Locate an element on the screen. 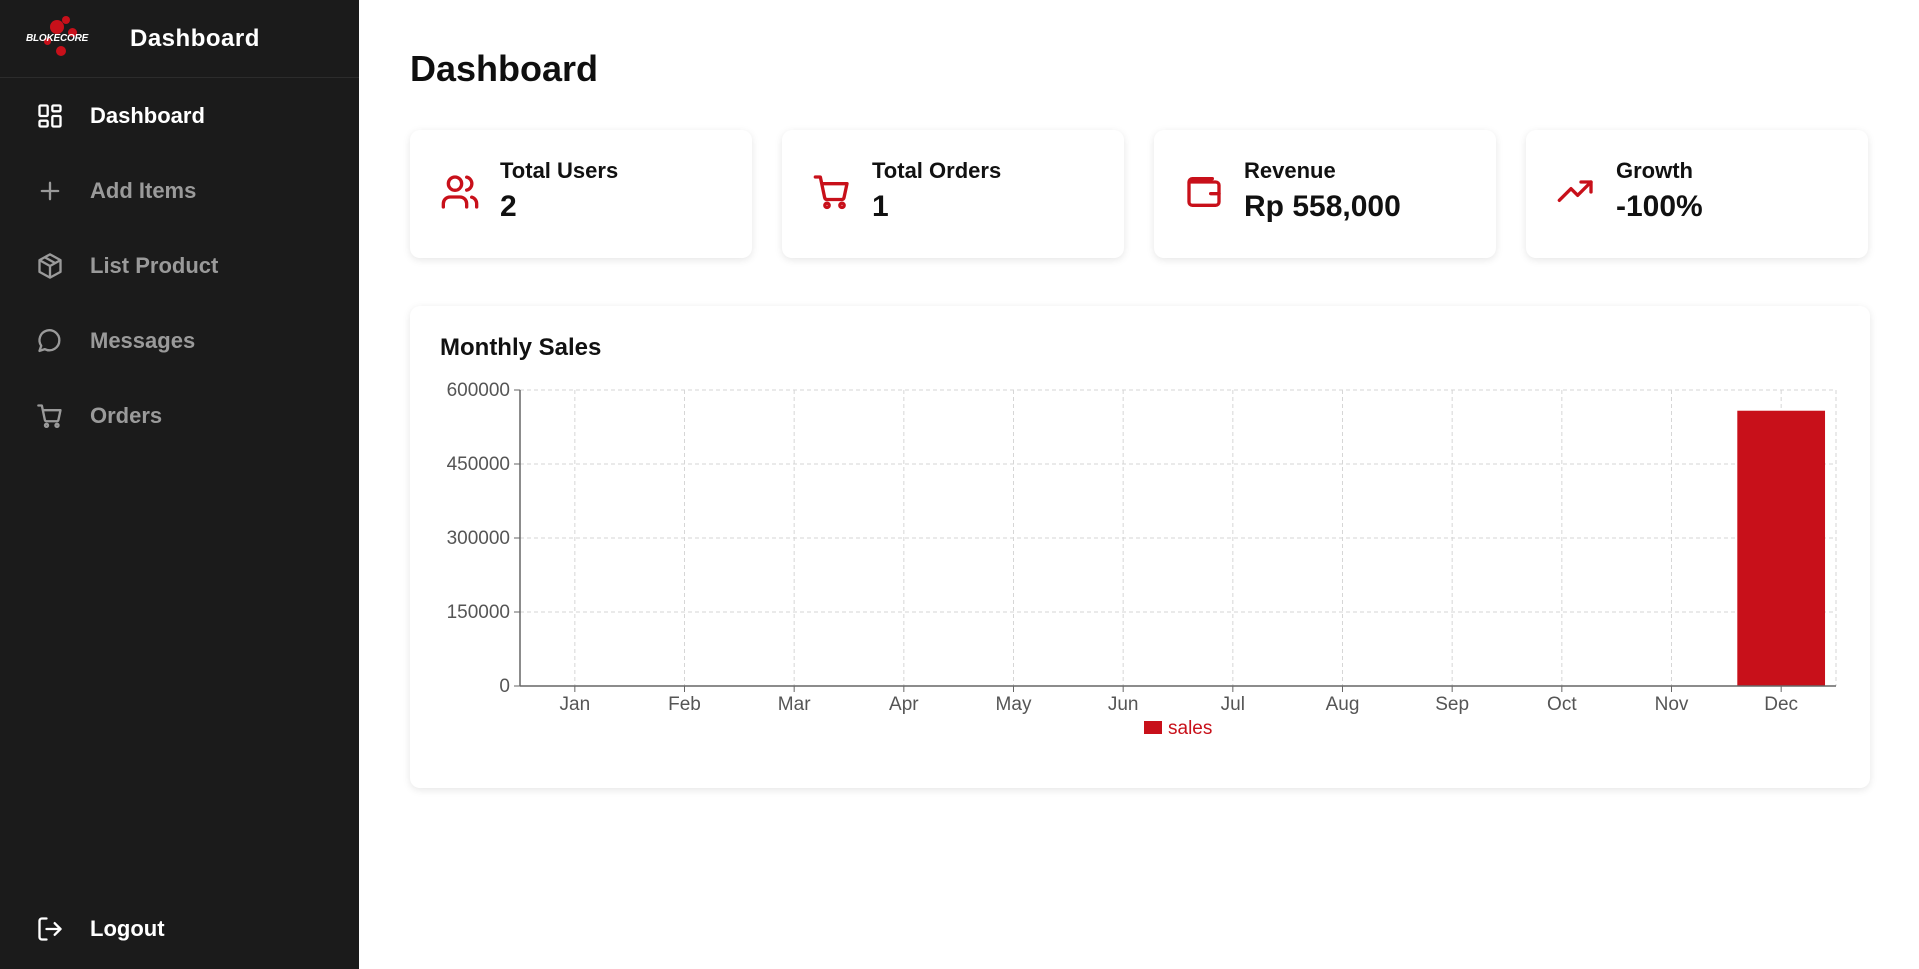  y-tick-label: 300000 is located at coordinates (478, 538).